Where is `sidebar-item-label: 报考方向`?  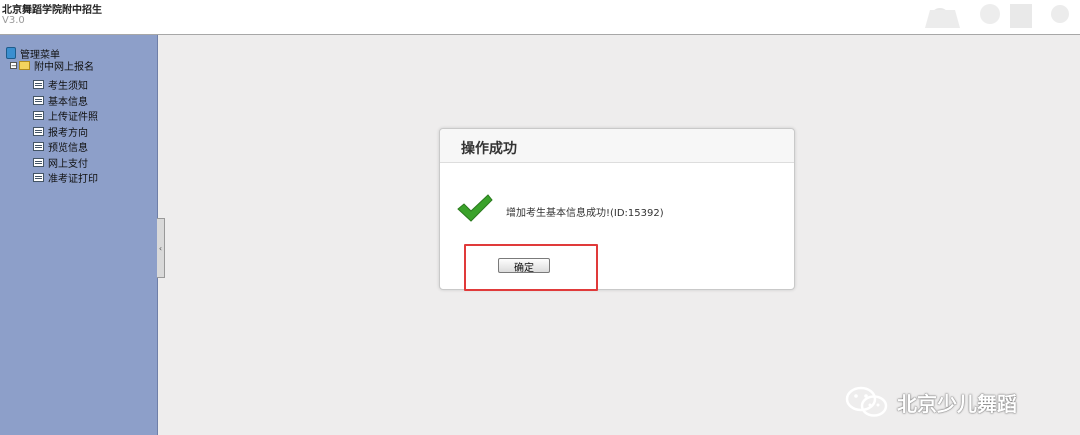
sidebar-item-label: 报考方向 is located at coordinates (68, 133).